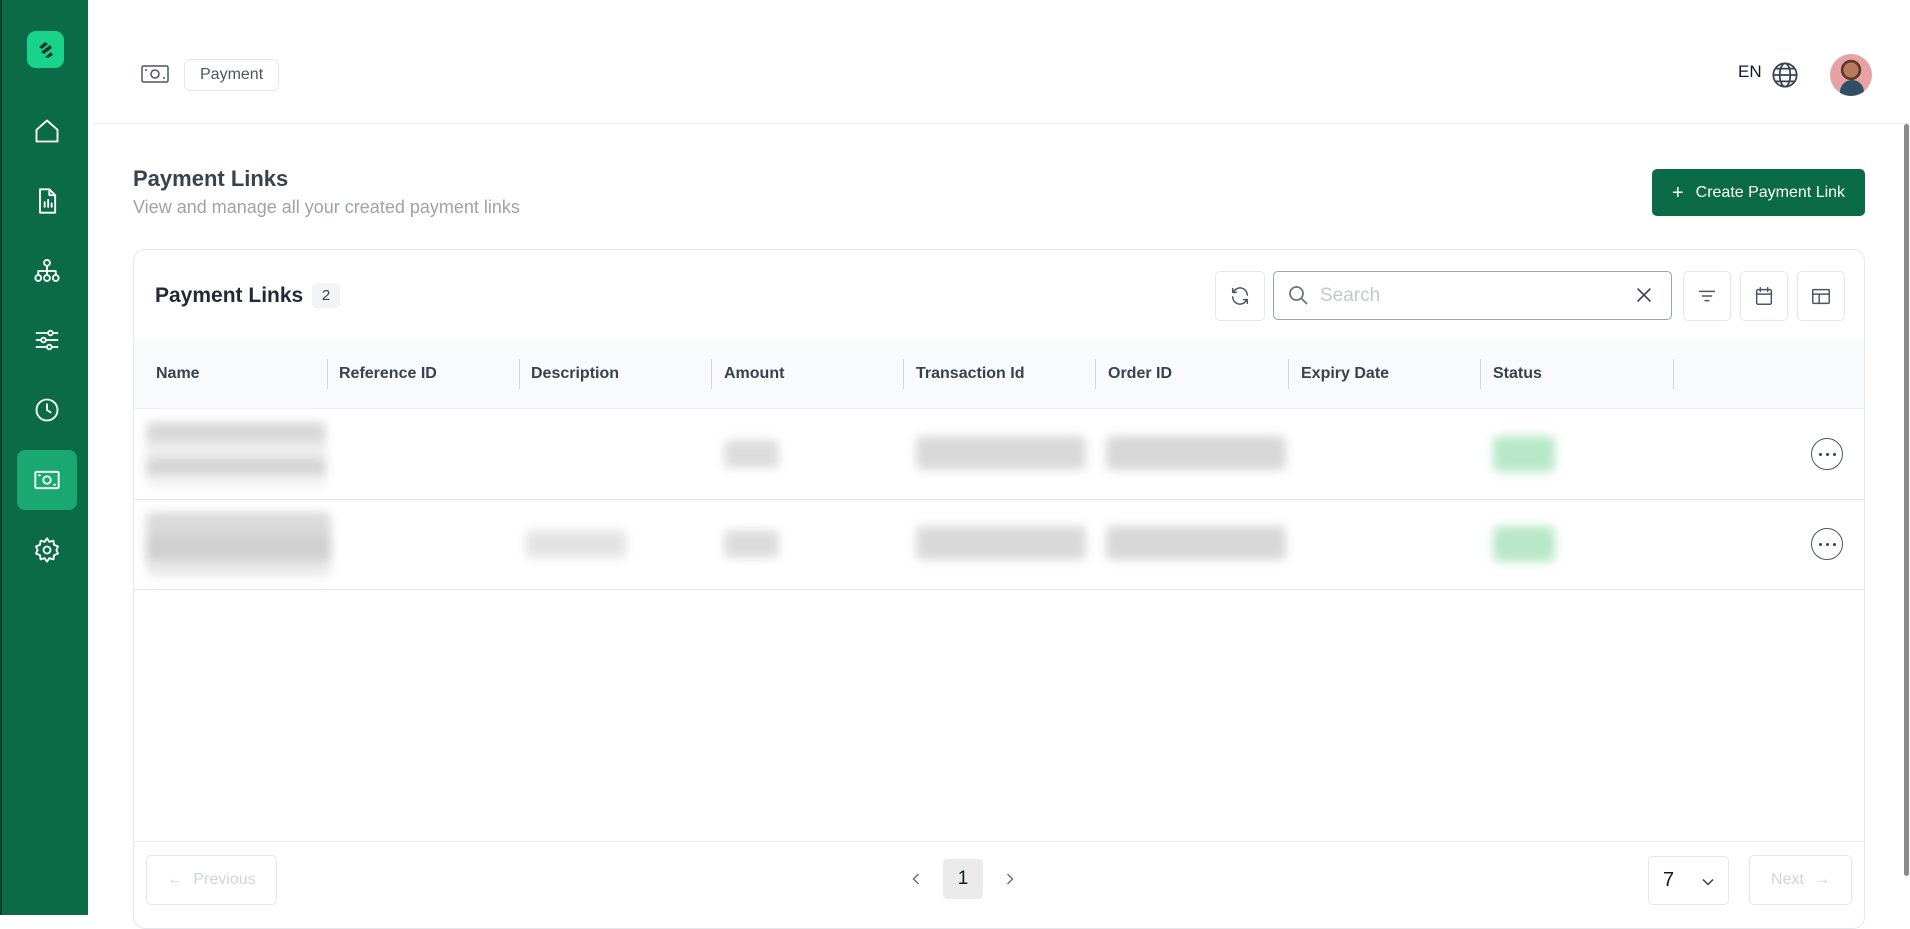 This screenshot has height=929, width=1910. What do you see at coordinates (963, 879) in the screenshot?
I see `page-number: 1` at bounding box center [963, 879].